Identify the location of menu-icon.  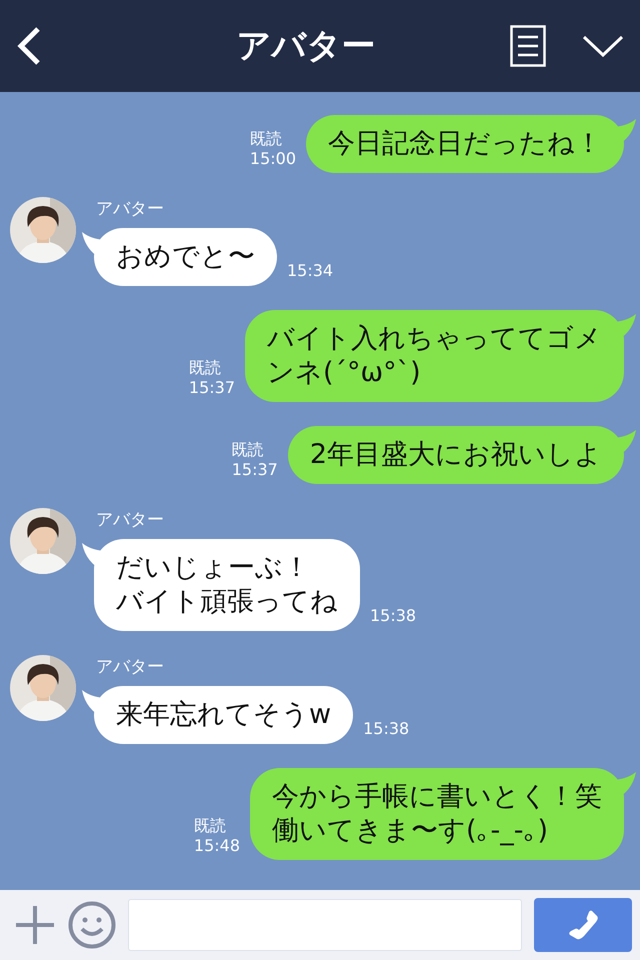
(528, 46).